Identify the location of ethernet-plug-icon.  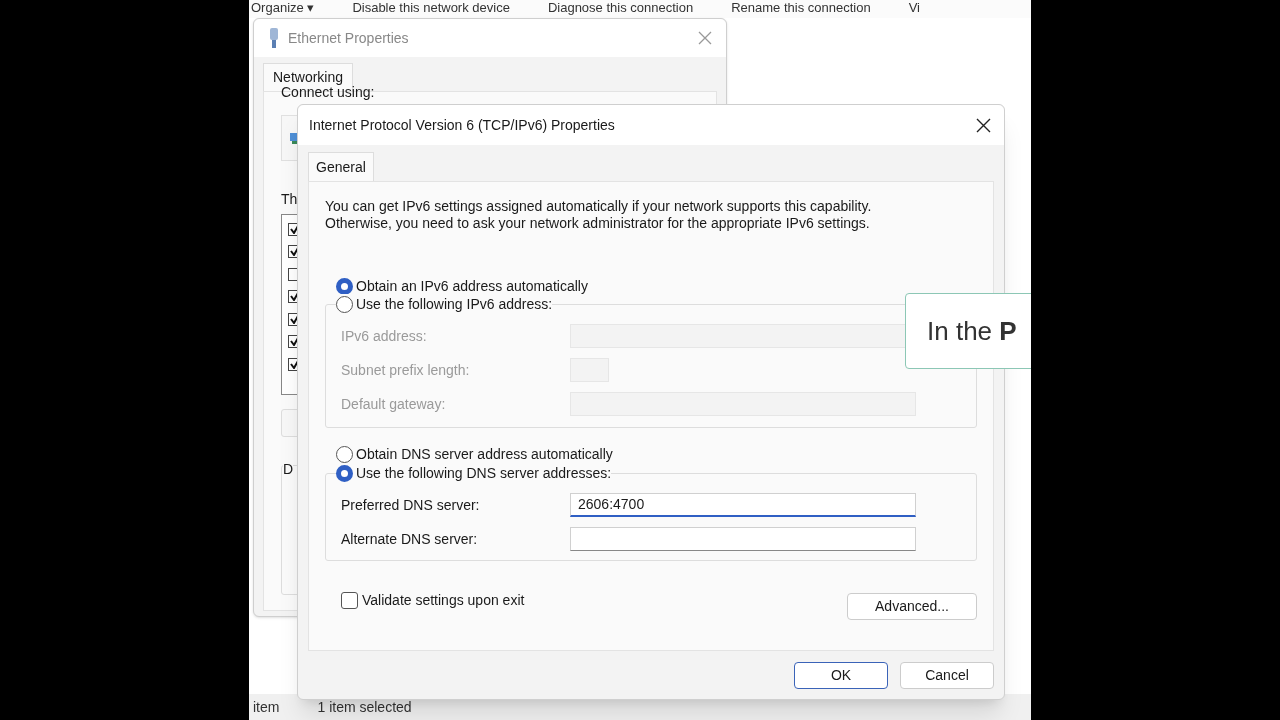
(274, 38).